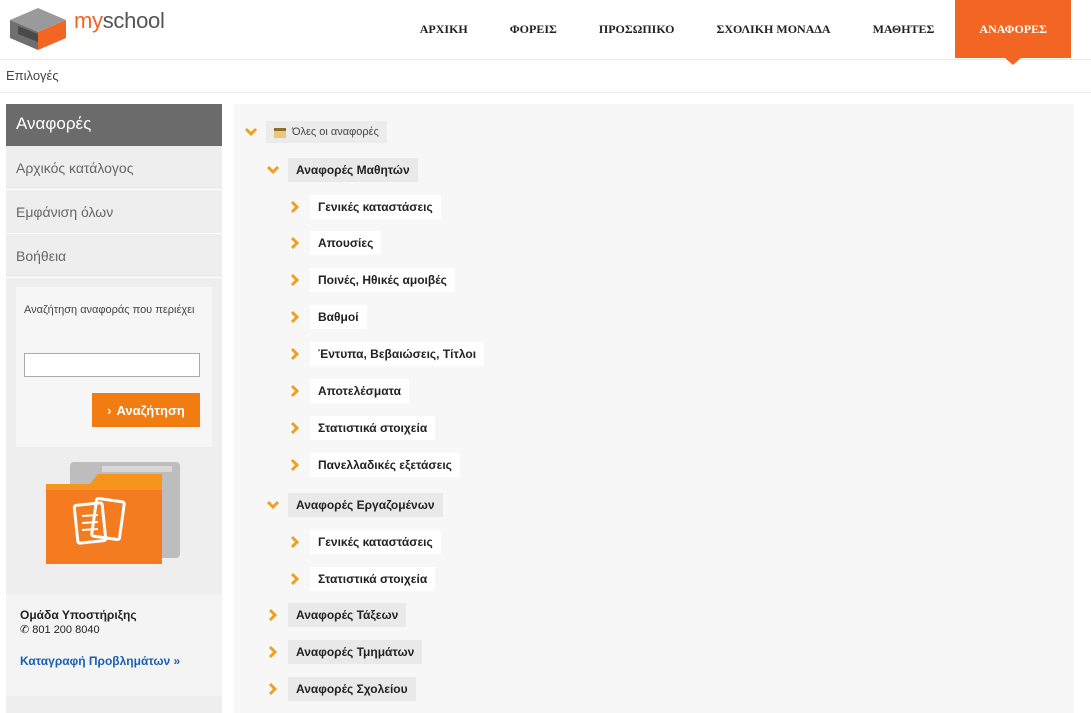  What do you see at coordinates (385, 465) in the screenshot?
I see `tree-item: Πανελλαδικές εξετάσεις` at bounding box center [385, 465].